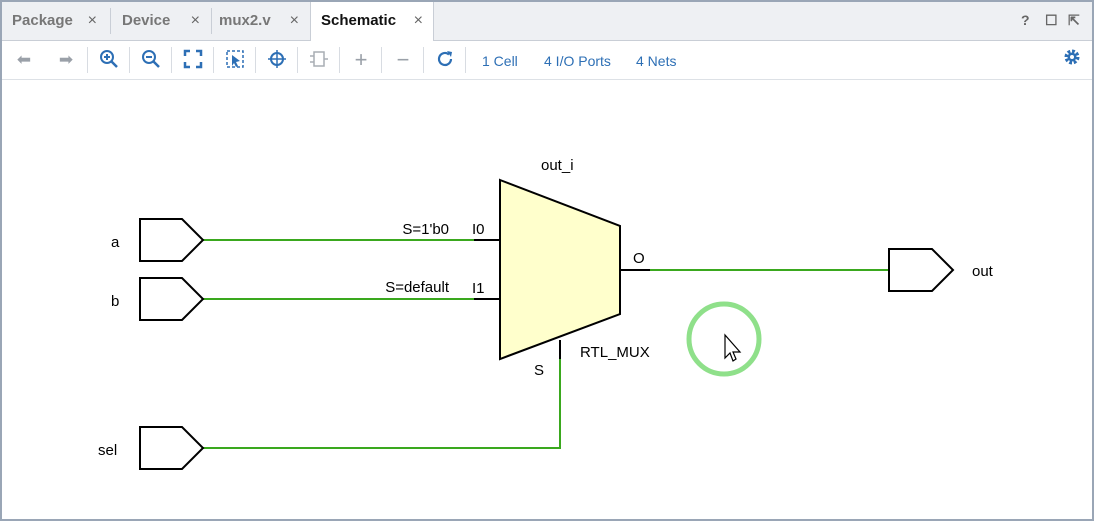 Image resolution: width=1094 pixels, height=521 pixels. I want to click on forward-arrow-icon: ➡, so click(66, 60).